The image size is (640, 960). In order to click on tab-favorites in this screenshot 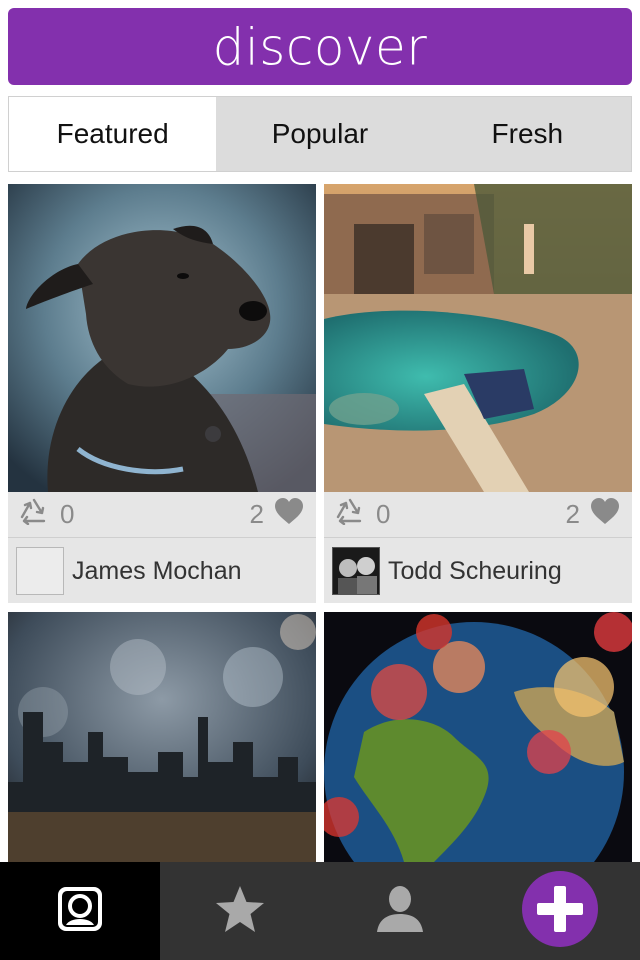, I will do `click(240, 911)`.